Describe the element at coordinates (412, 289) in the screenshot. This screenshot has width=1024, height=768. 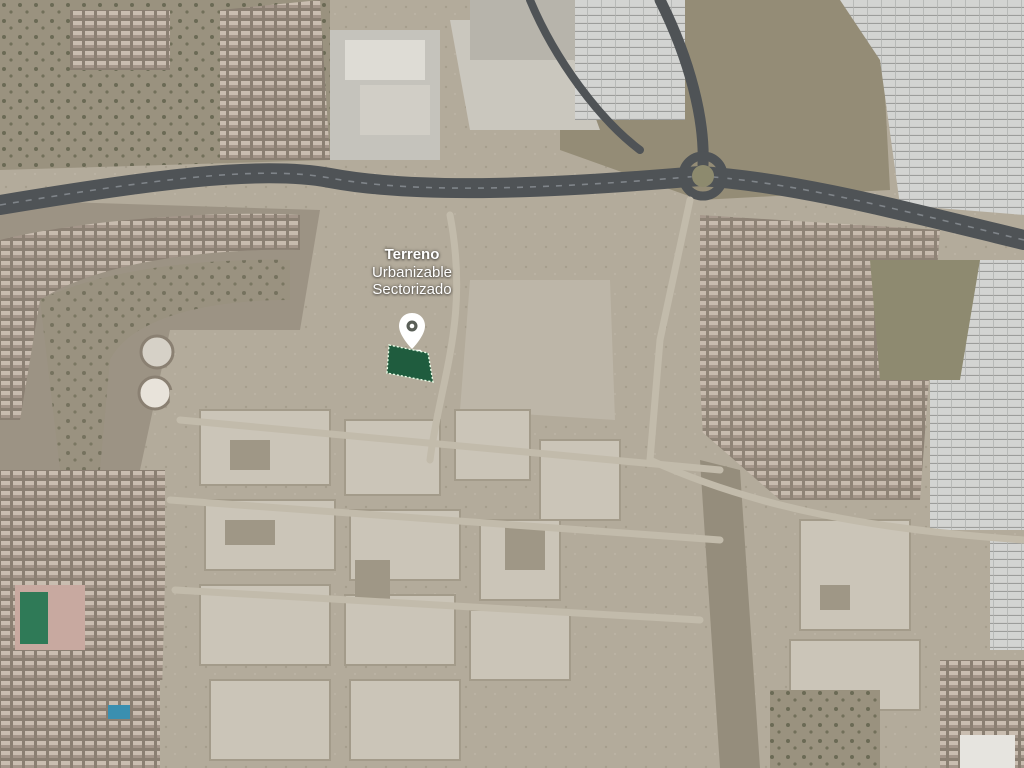
I see `plot-label-line-2: Sectorizado` at that location.